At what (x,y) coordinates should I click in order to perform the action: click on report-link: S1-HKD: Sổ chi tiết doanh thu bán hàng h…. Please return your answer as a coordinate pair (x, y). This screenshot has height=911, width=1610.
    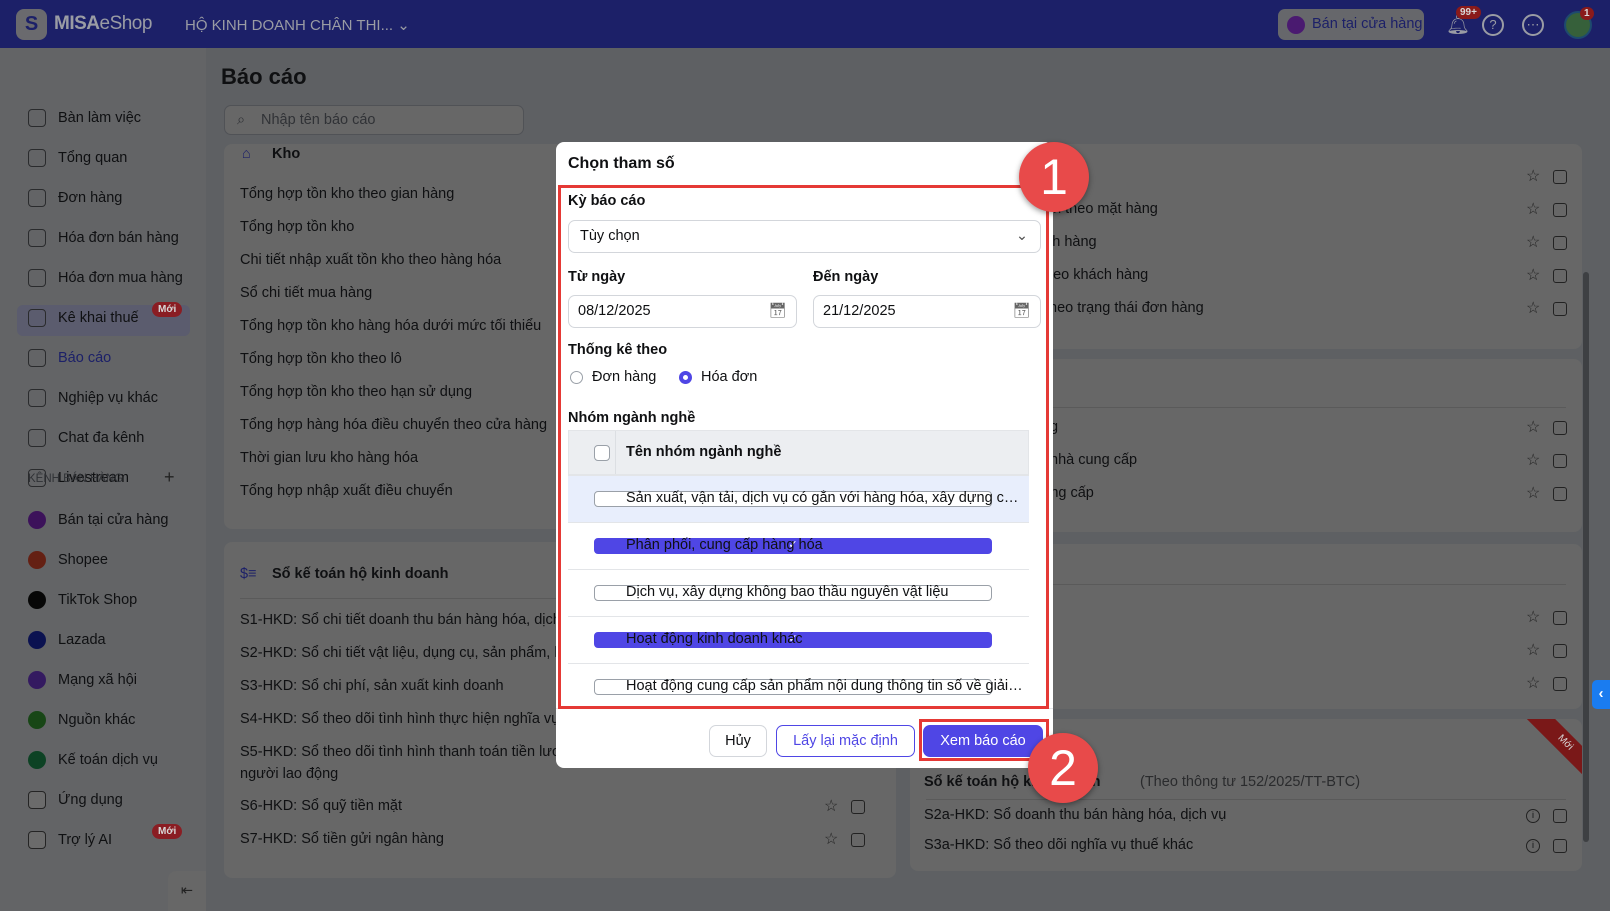
    Looking at the image, I should click on (410, 620).